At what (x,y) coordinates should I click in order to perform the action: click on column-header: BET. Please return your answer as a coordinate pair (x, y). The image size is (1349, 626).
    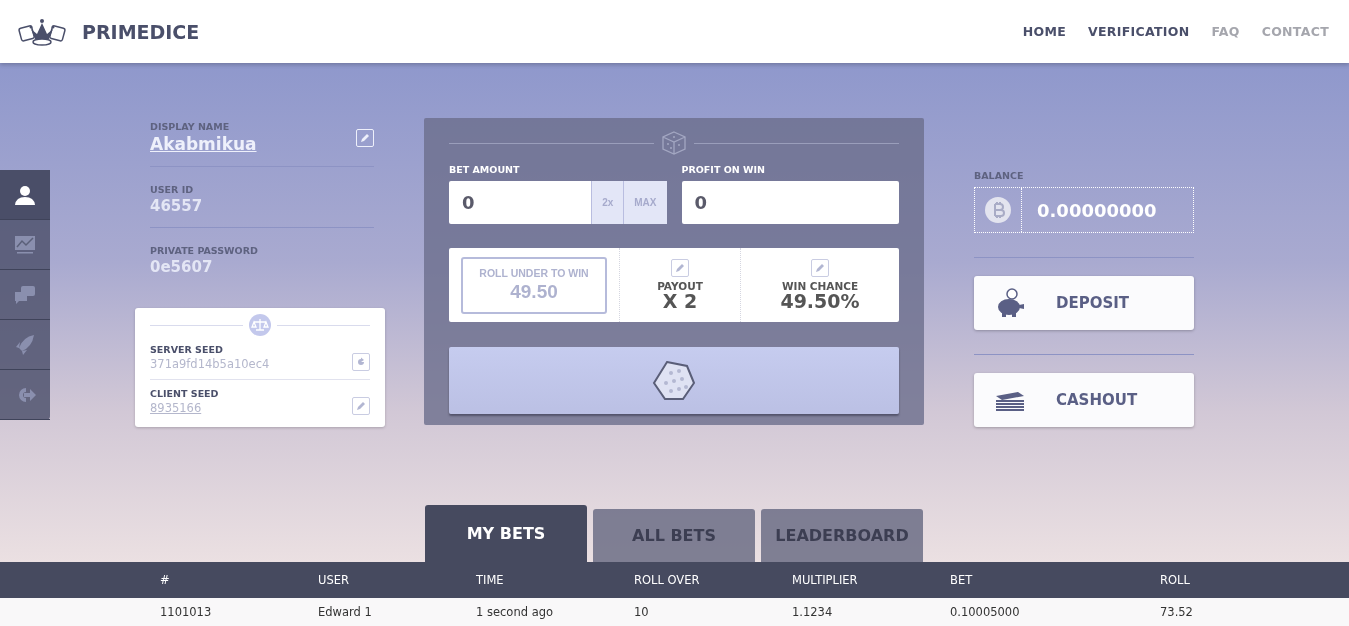
    Looking at the image, I should click on (962, 580).